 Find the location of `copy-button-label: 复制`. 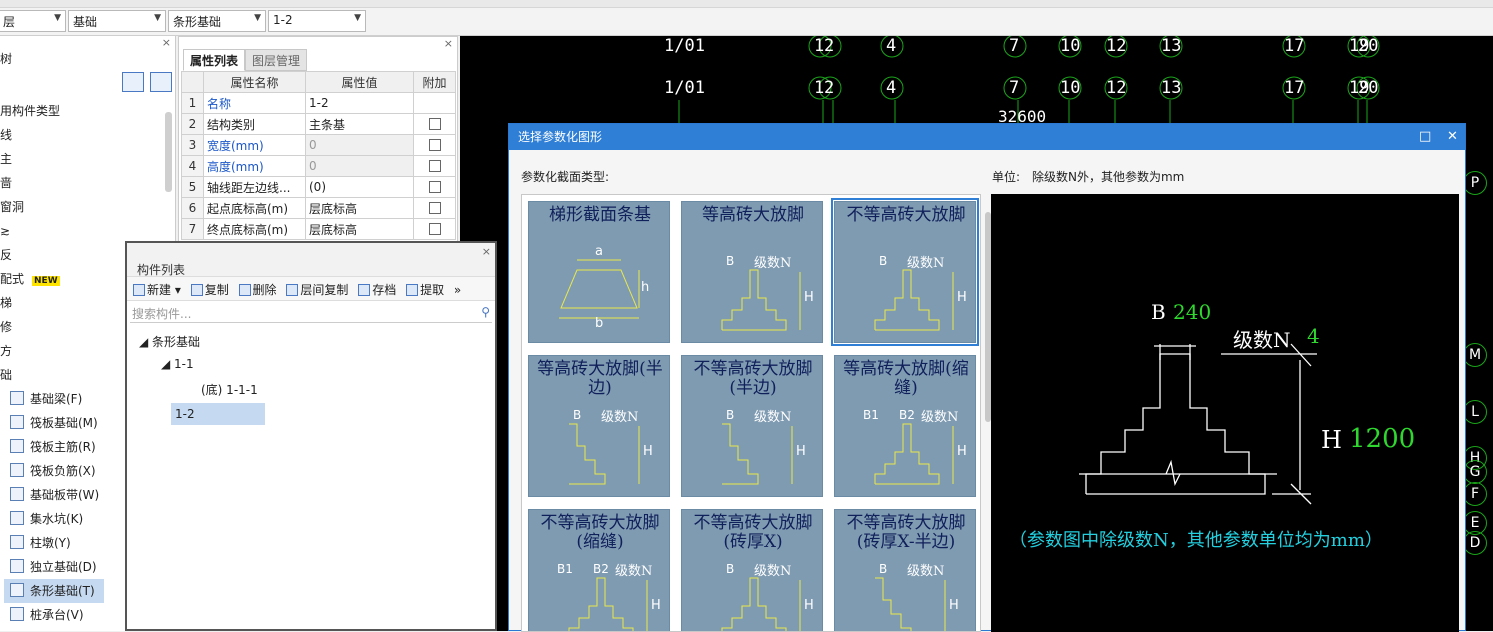

copy-button-label: 复制 is located at coordinates (216, 290).